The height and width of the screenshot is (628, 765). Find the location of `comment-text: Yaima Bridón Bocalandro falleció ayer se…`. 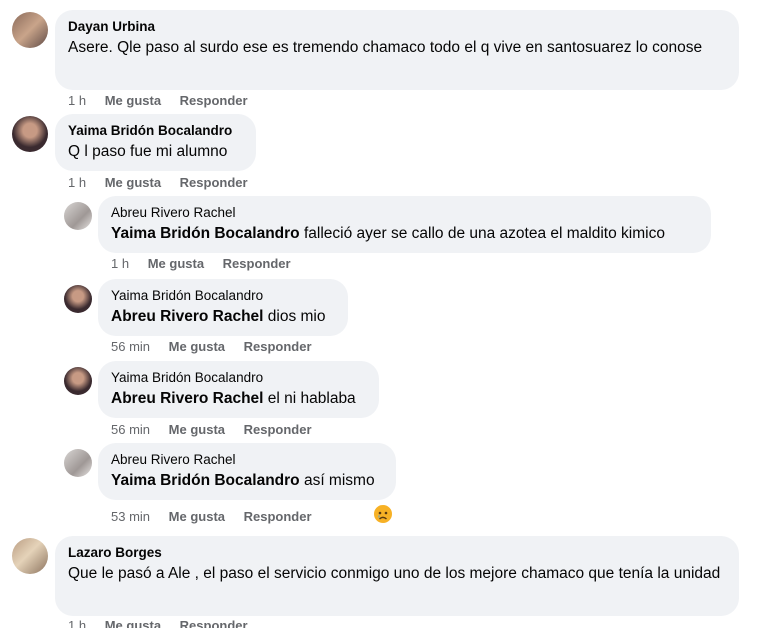

comment-text: Yaima Bridón Bocalandro falleció ayer se… is located at coordinates (405, 233).